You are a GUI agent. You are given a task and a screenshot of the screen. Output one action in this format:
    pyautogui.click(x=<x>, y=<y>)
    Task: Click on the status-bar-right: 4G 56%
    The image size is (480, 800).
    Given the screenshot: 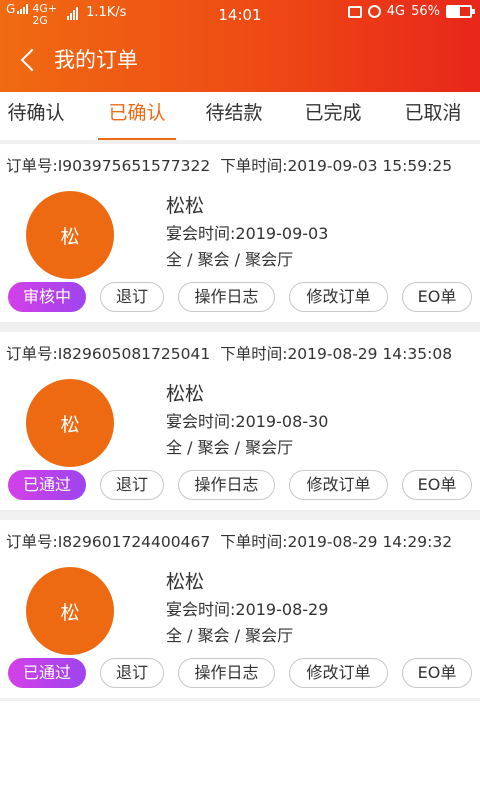 What is the action you would take?
    pyautogui.click(x=411, y=11)
    